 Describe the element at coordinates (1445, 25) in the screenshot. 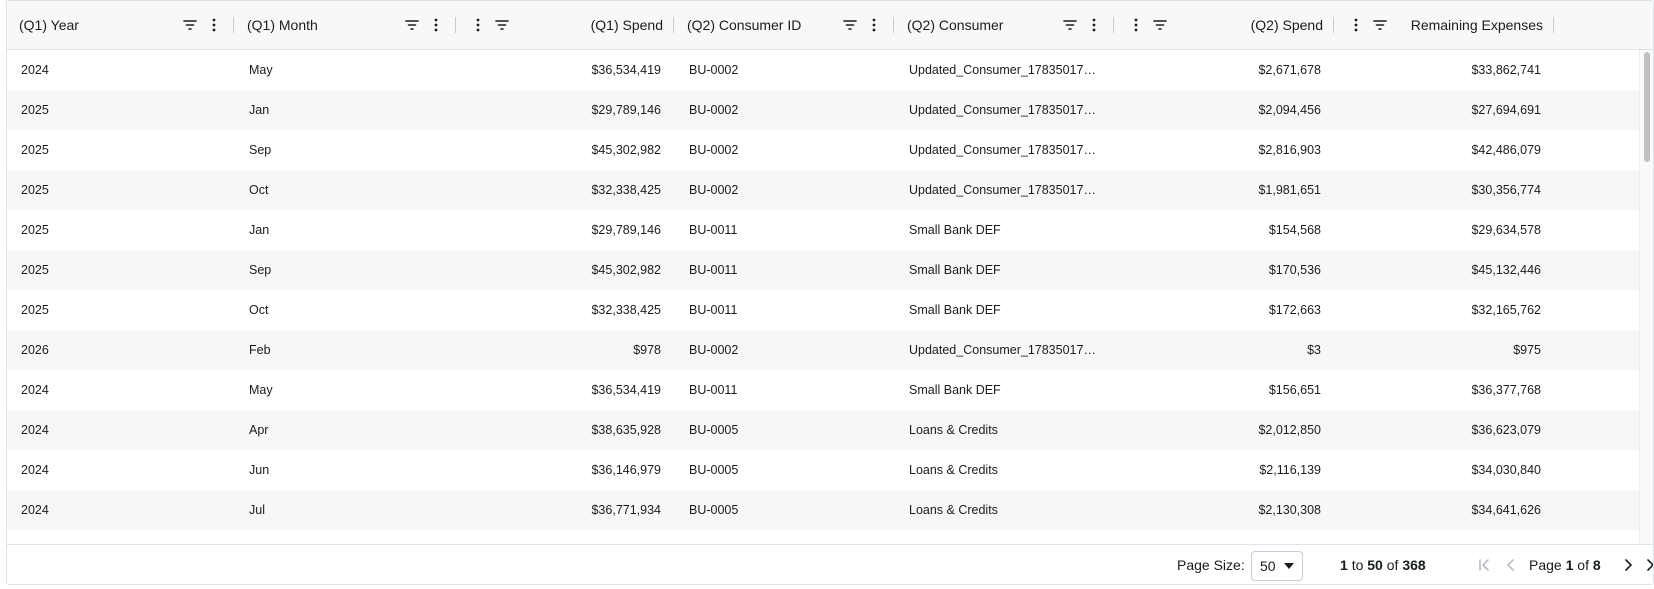

I see `header-remaining-expenses: Remaining Expenses` at that location.